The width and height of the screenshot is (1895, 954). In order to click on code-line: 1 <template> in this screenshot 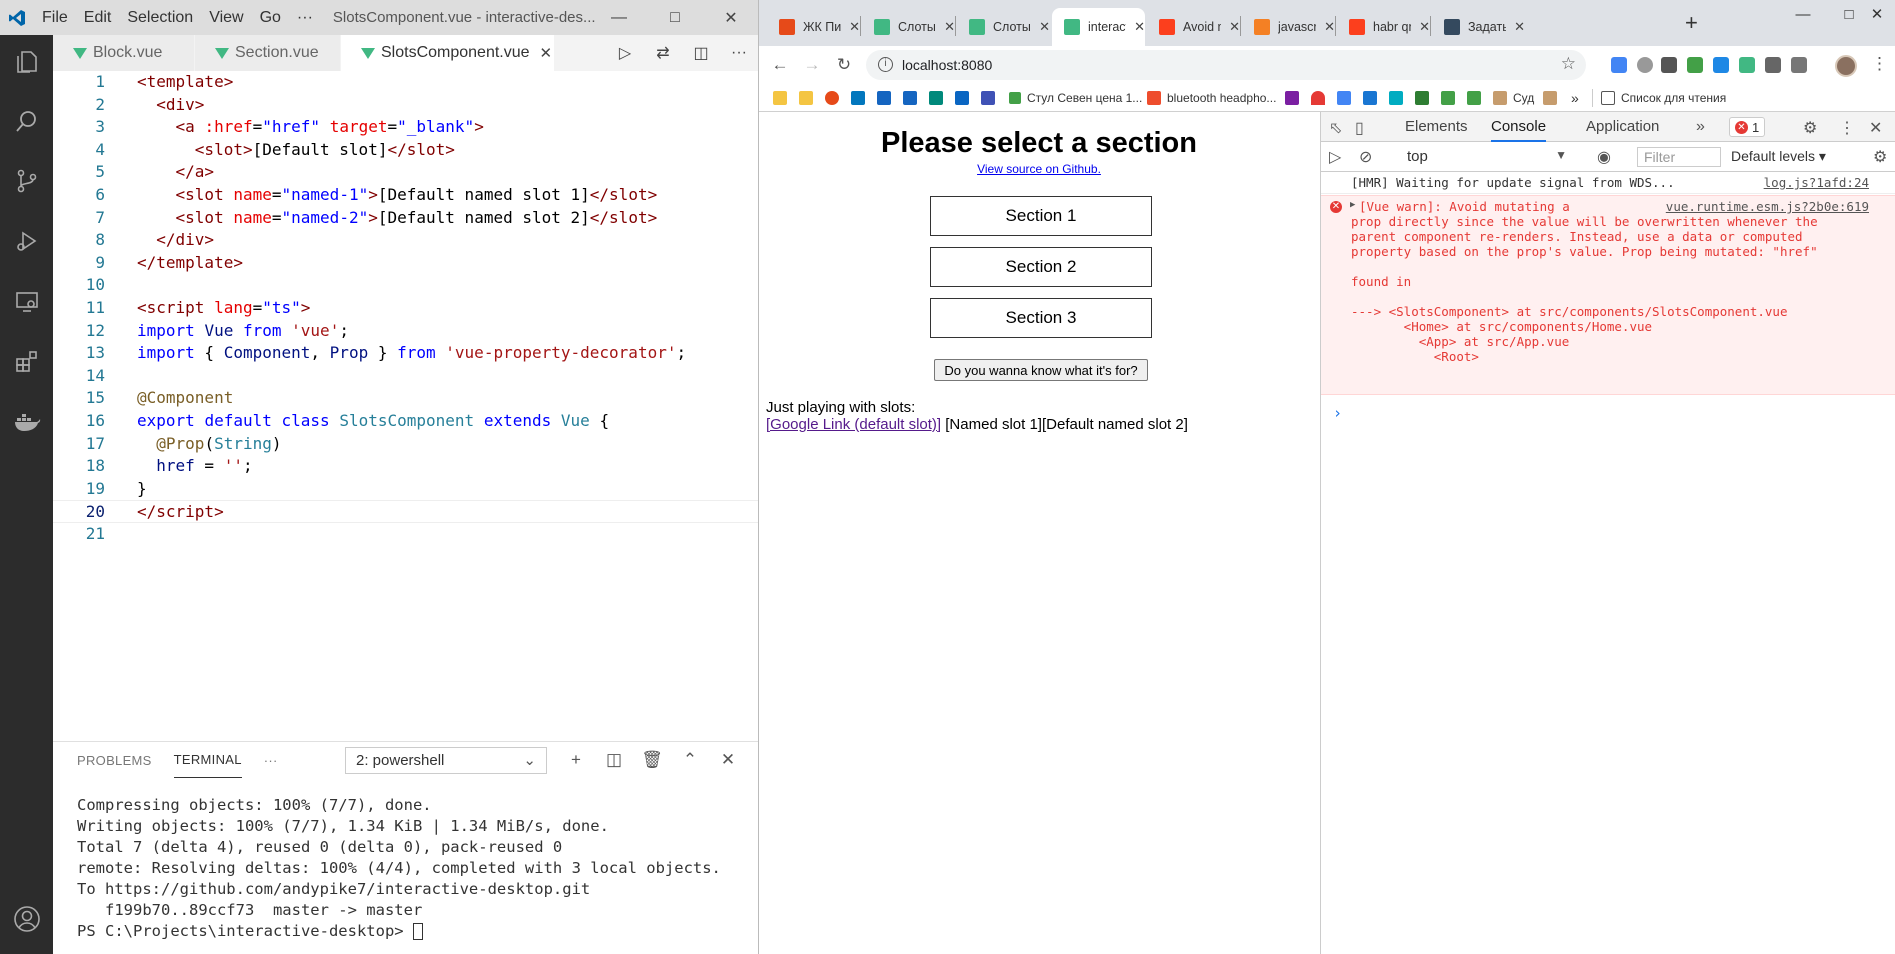, I will do `click(405, 82)`.